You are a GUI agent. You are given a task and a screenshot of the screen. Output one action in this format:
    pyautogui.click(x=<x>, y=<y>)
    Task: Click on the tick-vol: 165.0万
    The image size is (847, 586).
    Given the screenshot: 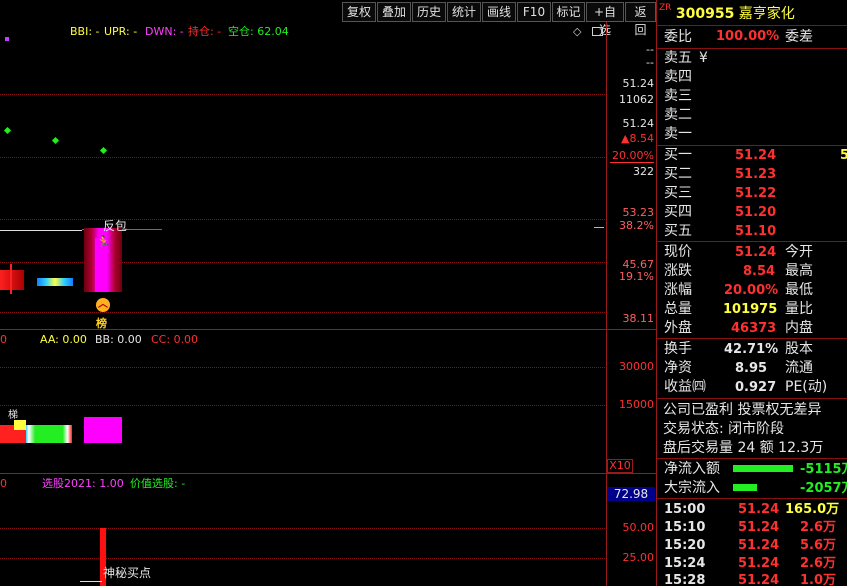 What is the action you would take?
    pyautogui.click(x=812, y=509)
    